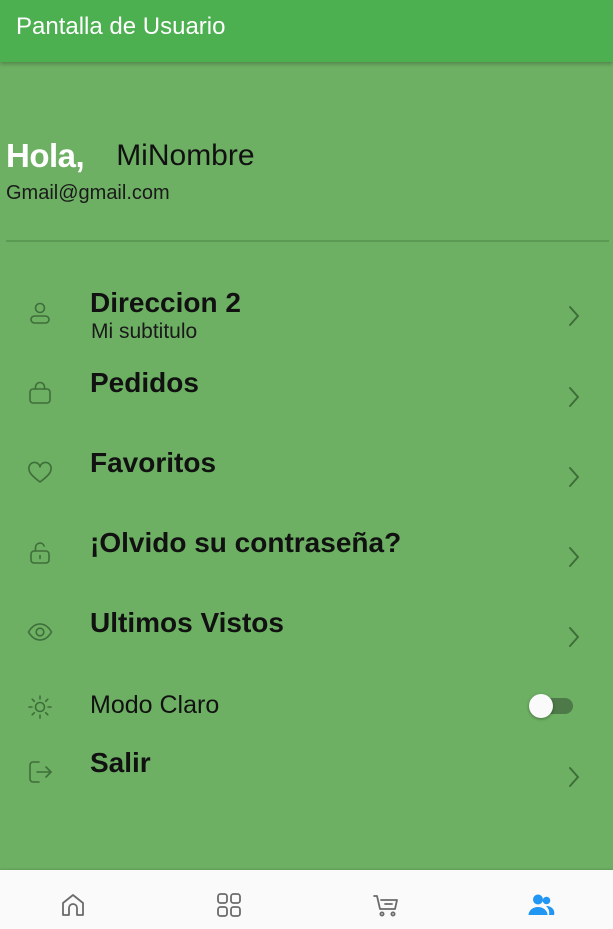 The width and height of the screenshot is (613, 929). I want to click on menu-item-favorites-title: Favoritos, so click(153, 462).